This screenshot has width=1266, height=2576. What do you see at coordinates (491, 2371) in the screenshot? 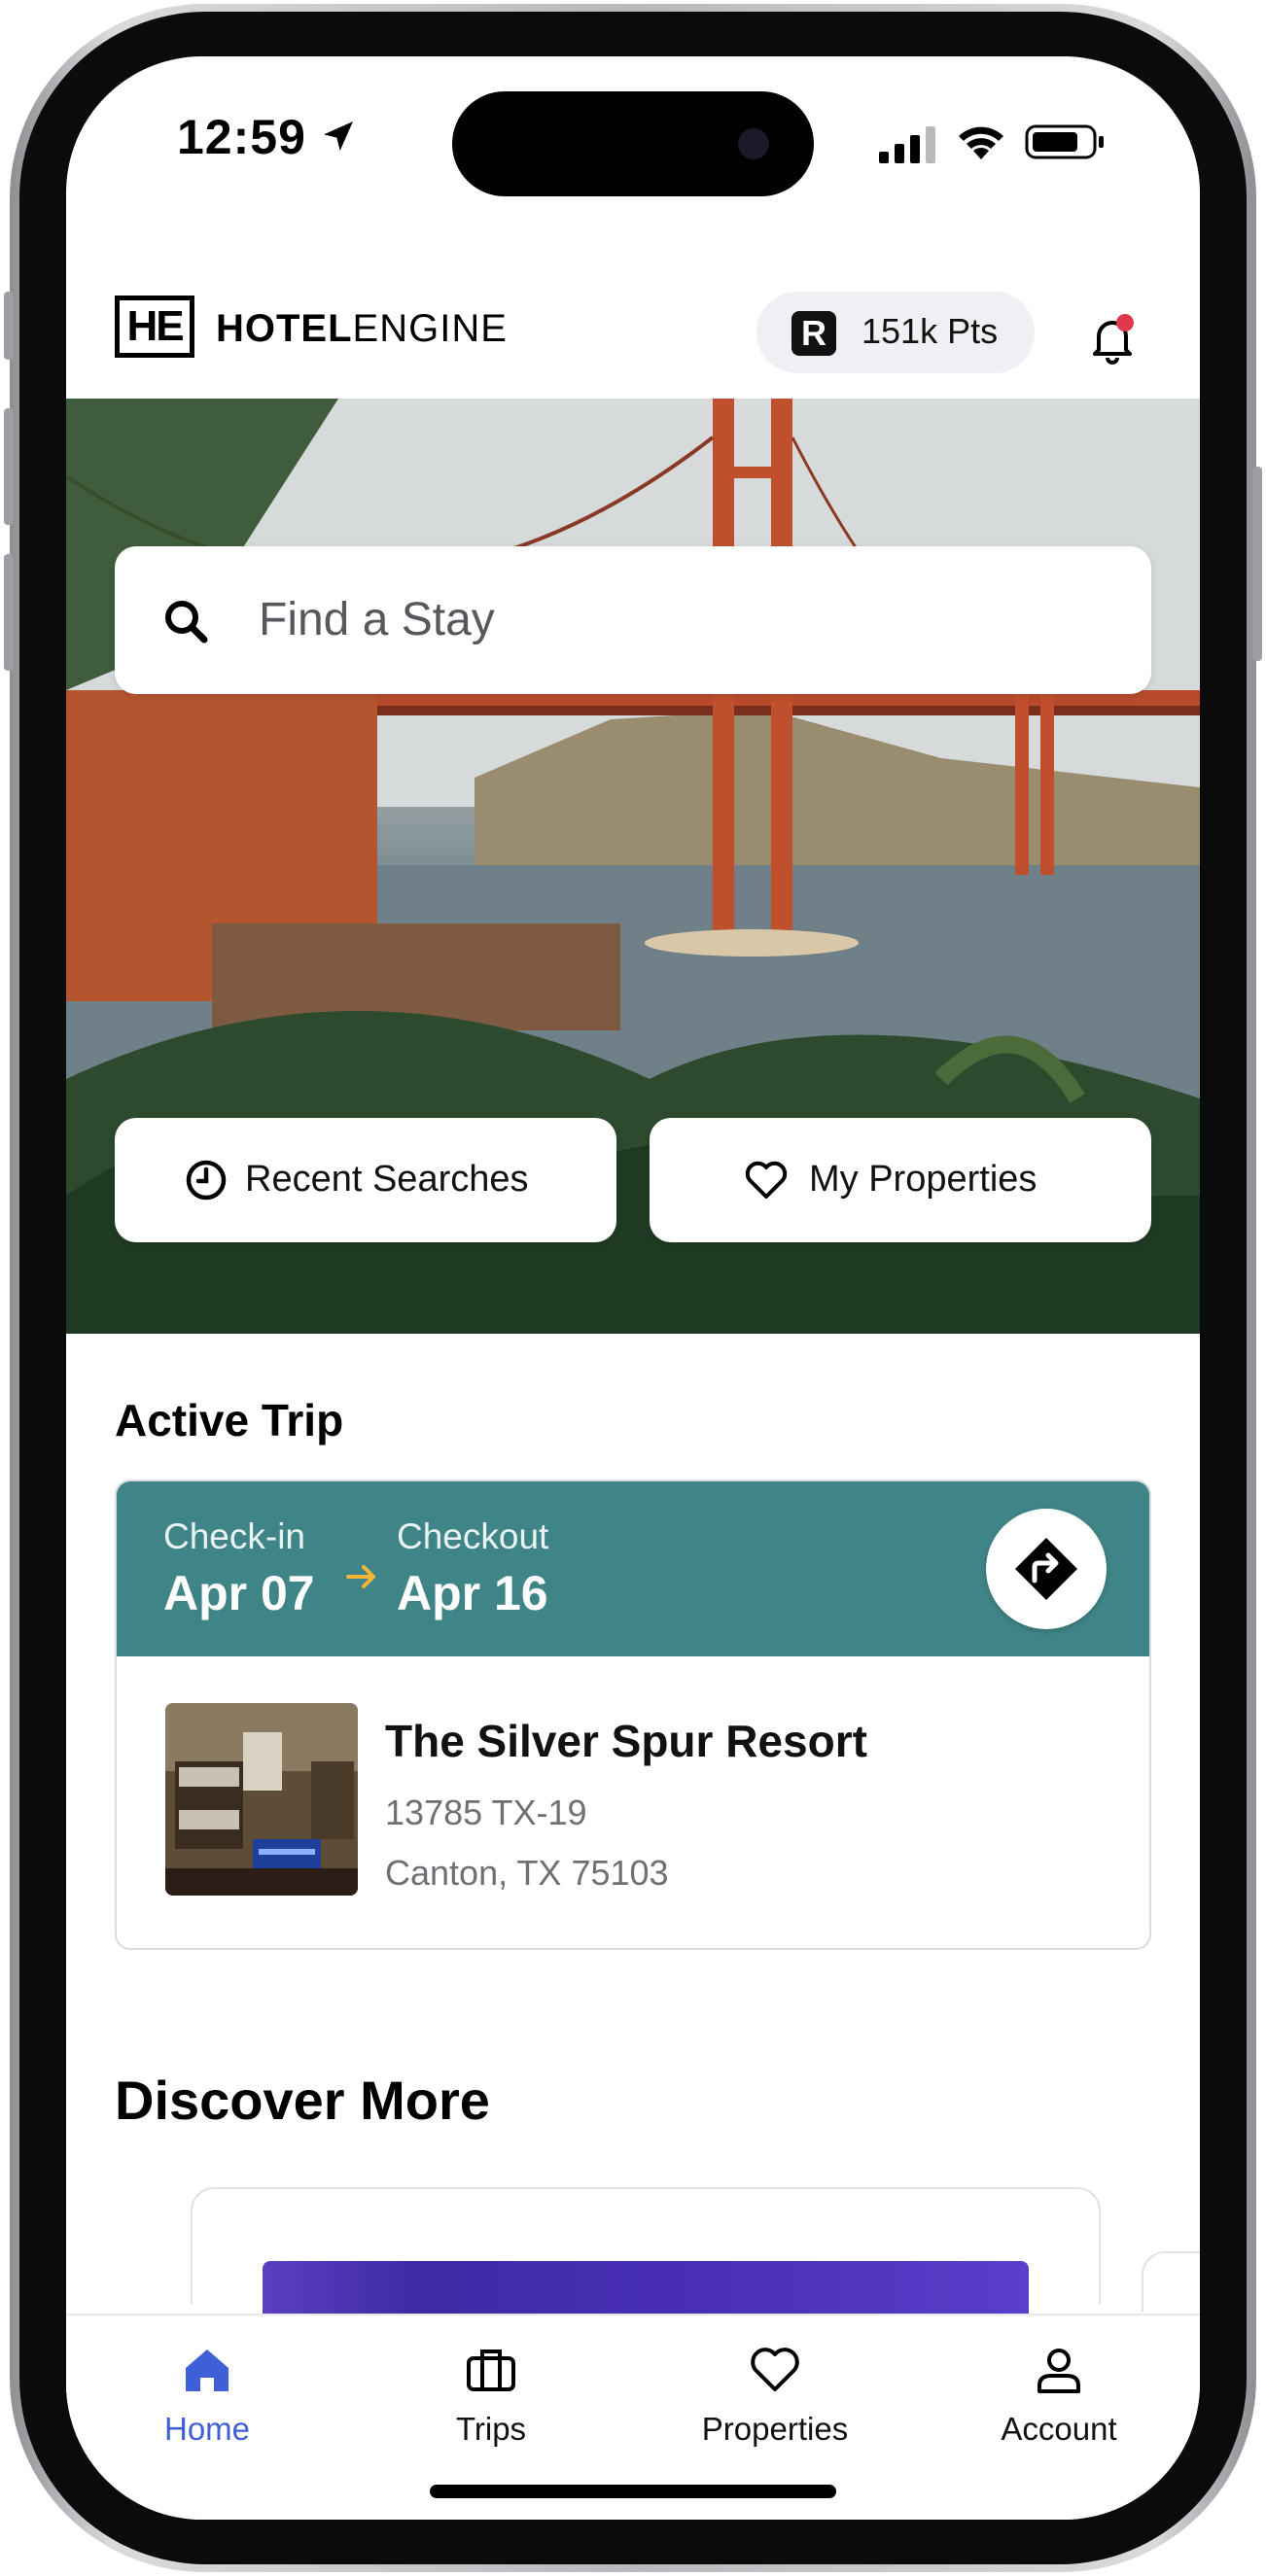
I see `briefcase-icon` at bounding box center [491, 2371].